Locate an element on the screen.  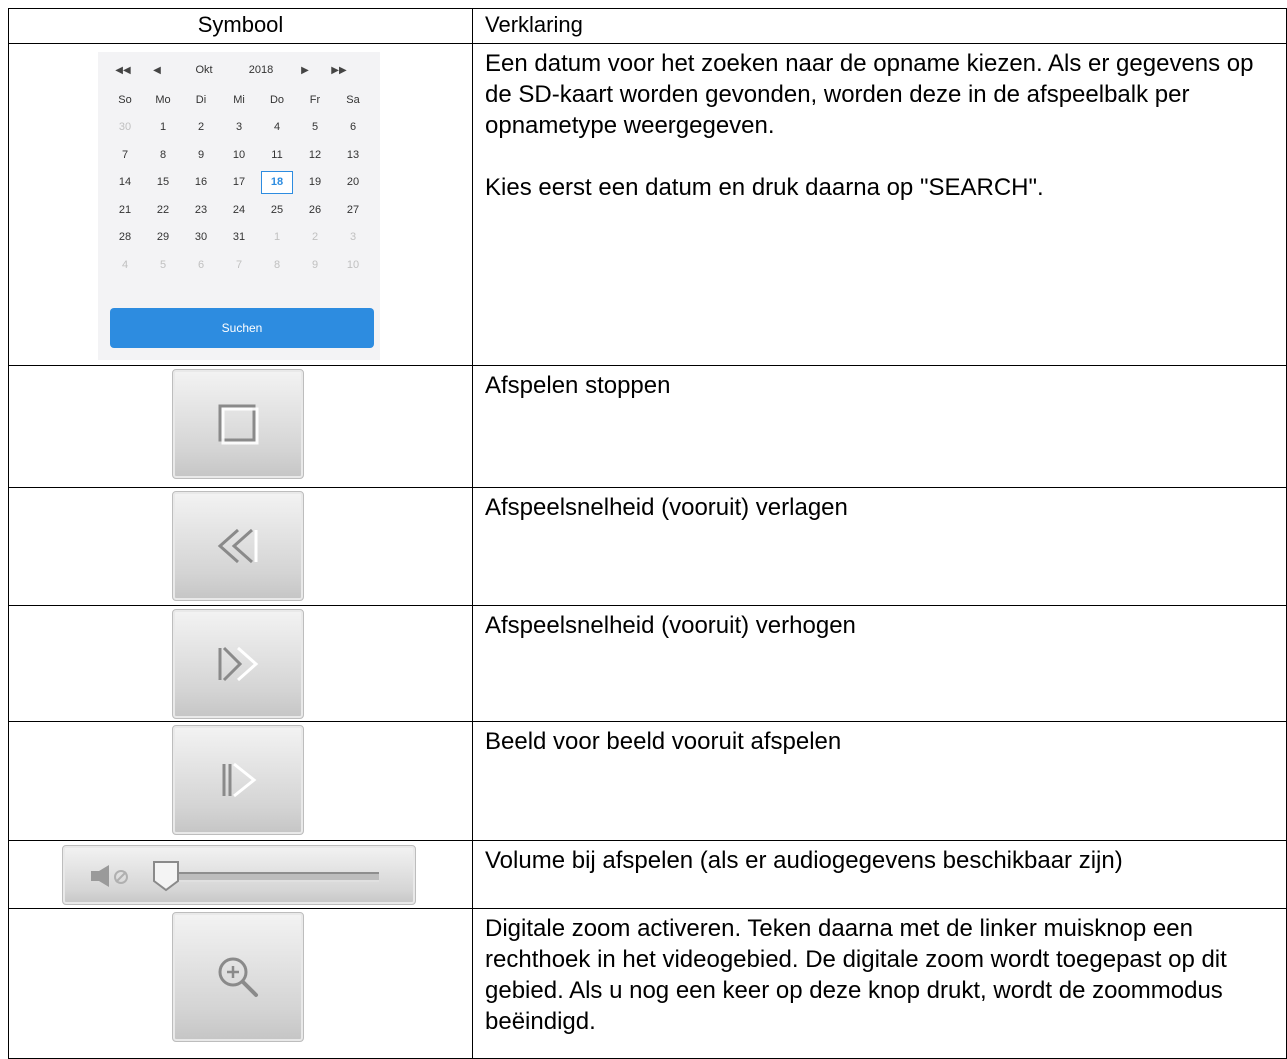
volume-slider is located at coordinates (239, 875).